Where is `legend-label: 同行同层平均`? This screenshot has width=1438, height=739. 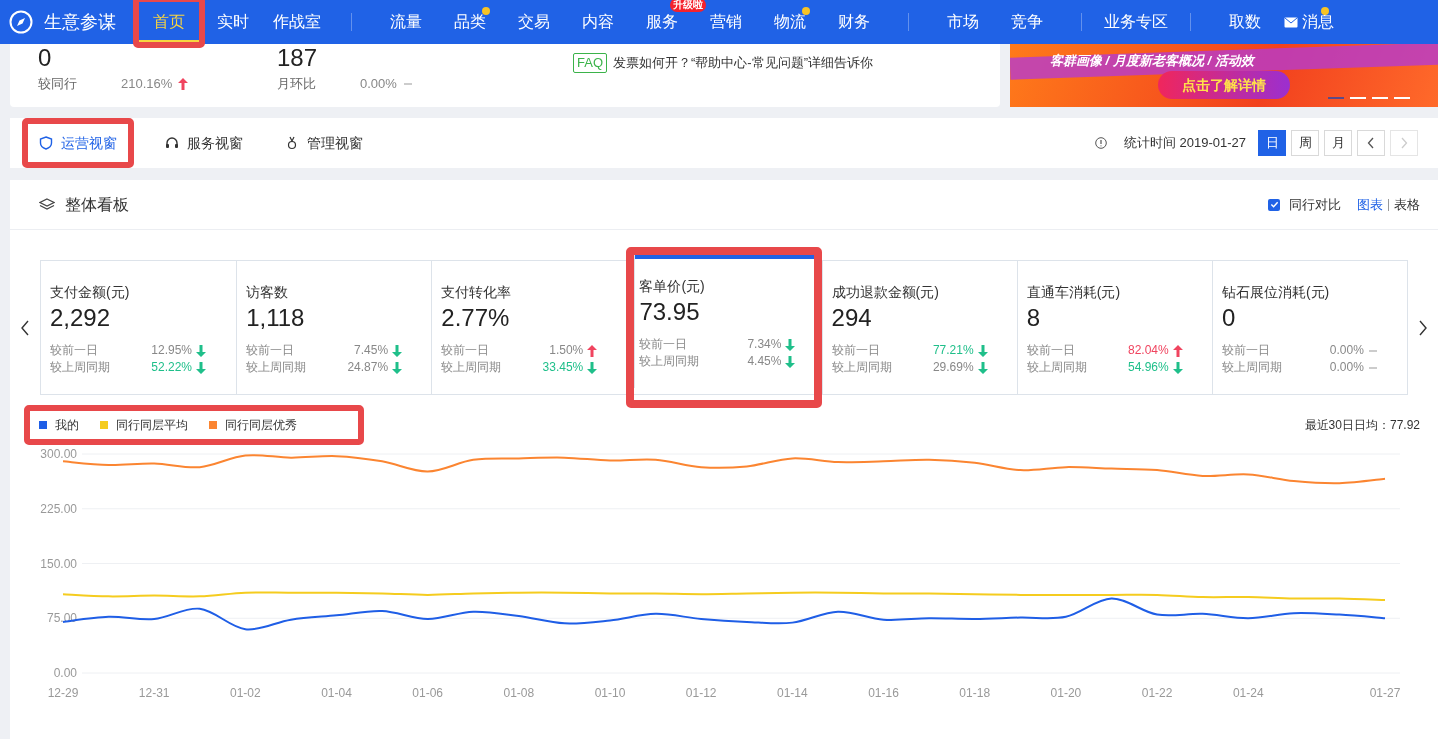
legend-label: 同行同层平均 is located at coordinates (152, 425).